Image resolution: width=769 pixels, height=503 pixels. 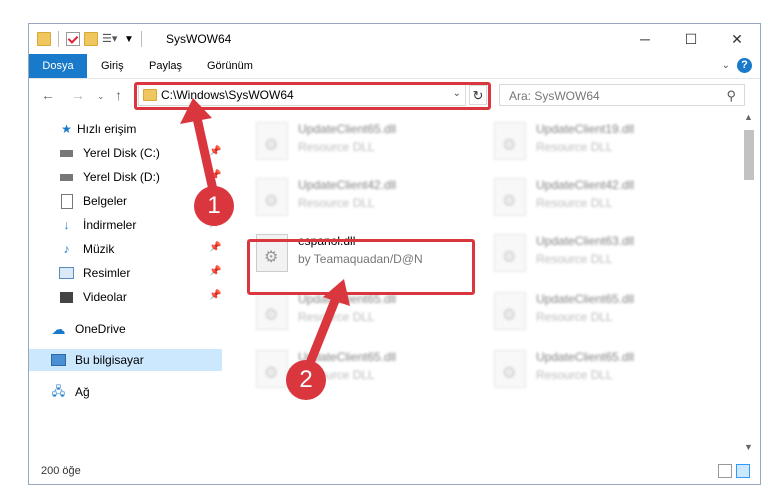 What do you see at coordinates (118, 95) in the screenshot?
I see `up-arrow-icon: ↑` at bounding box center [118, 95].